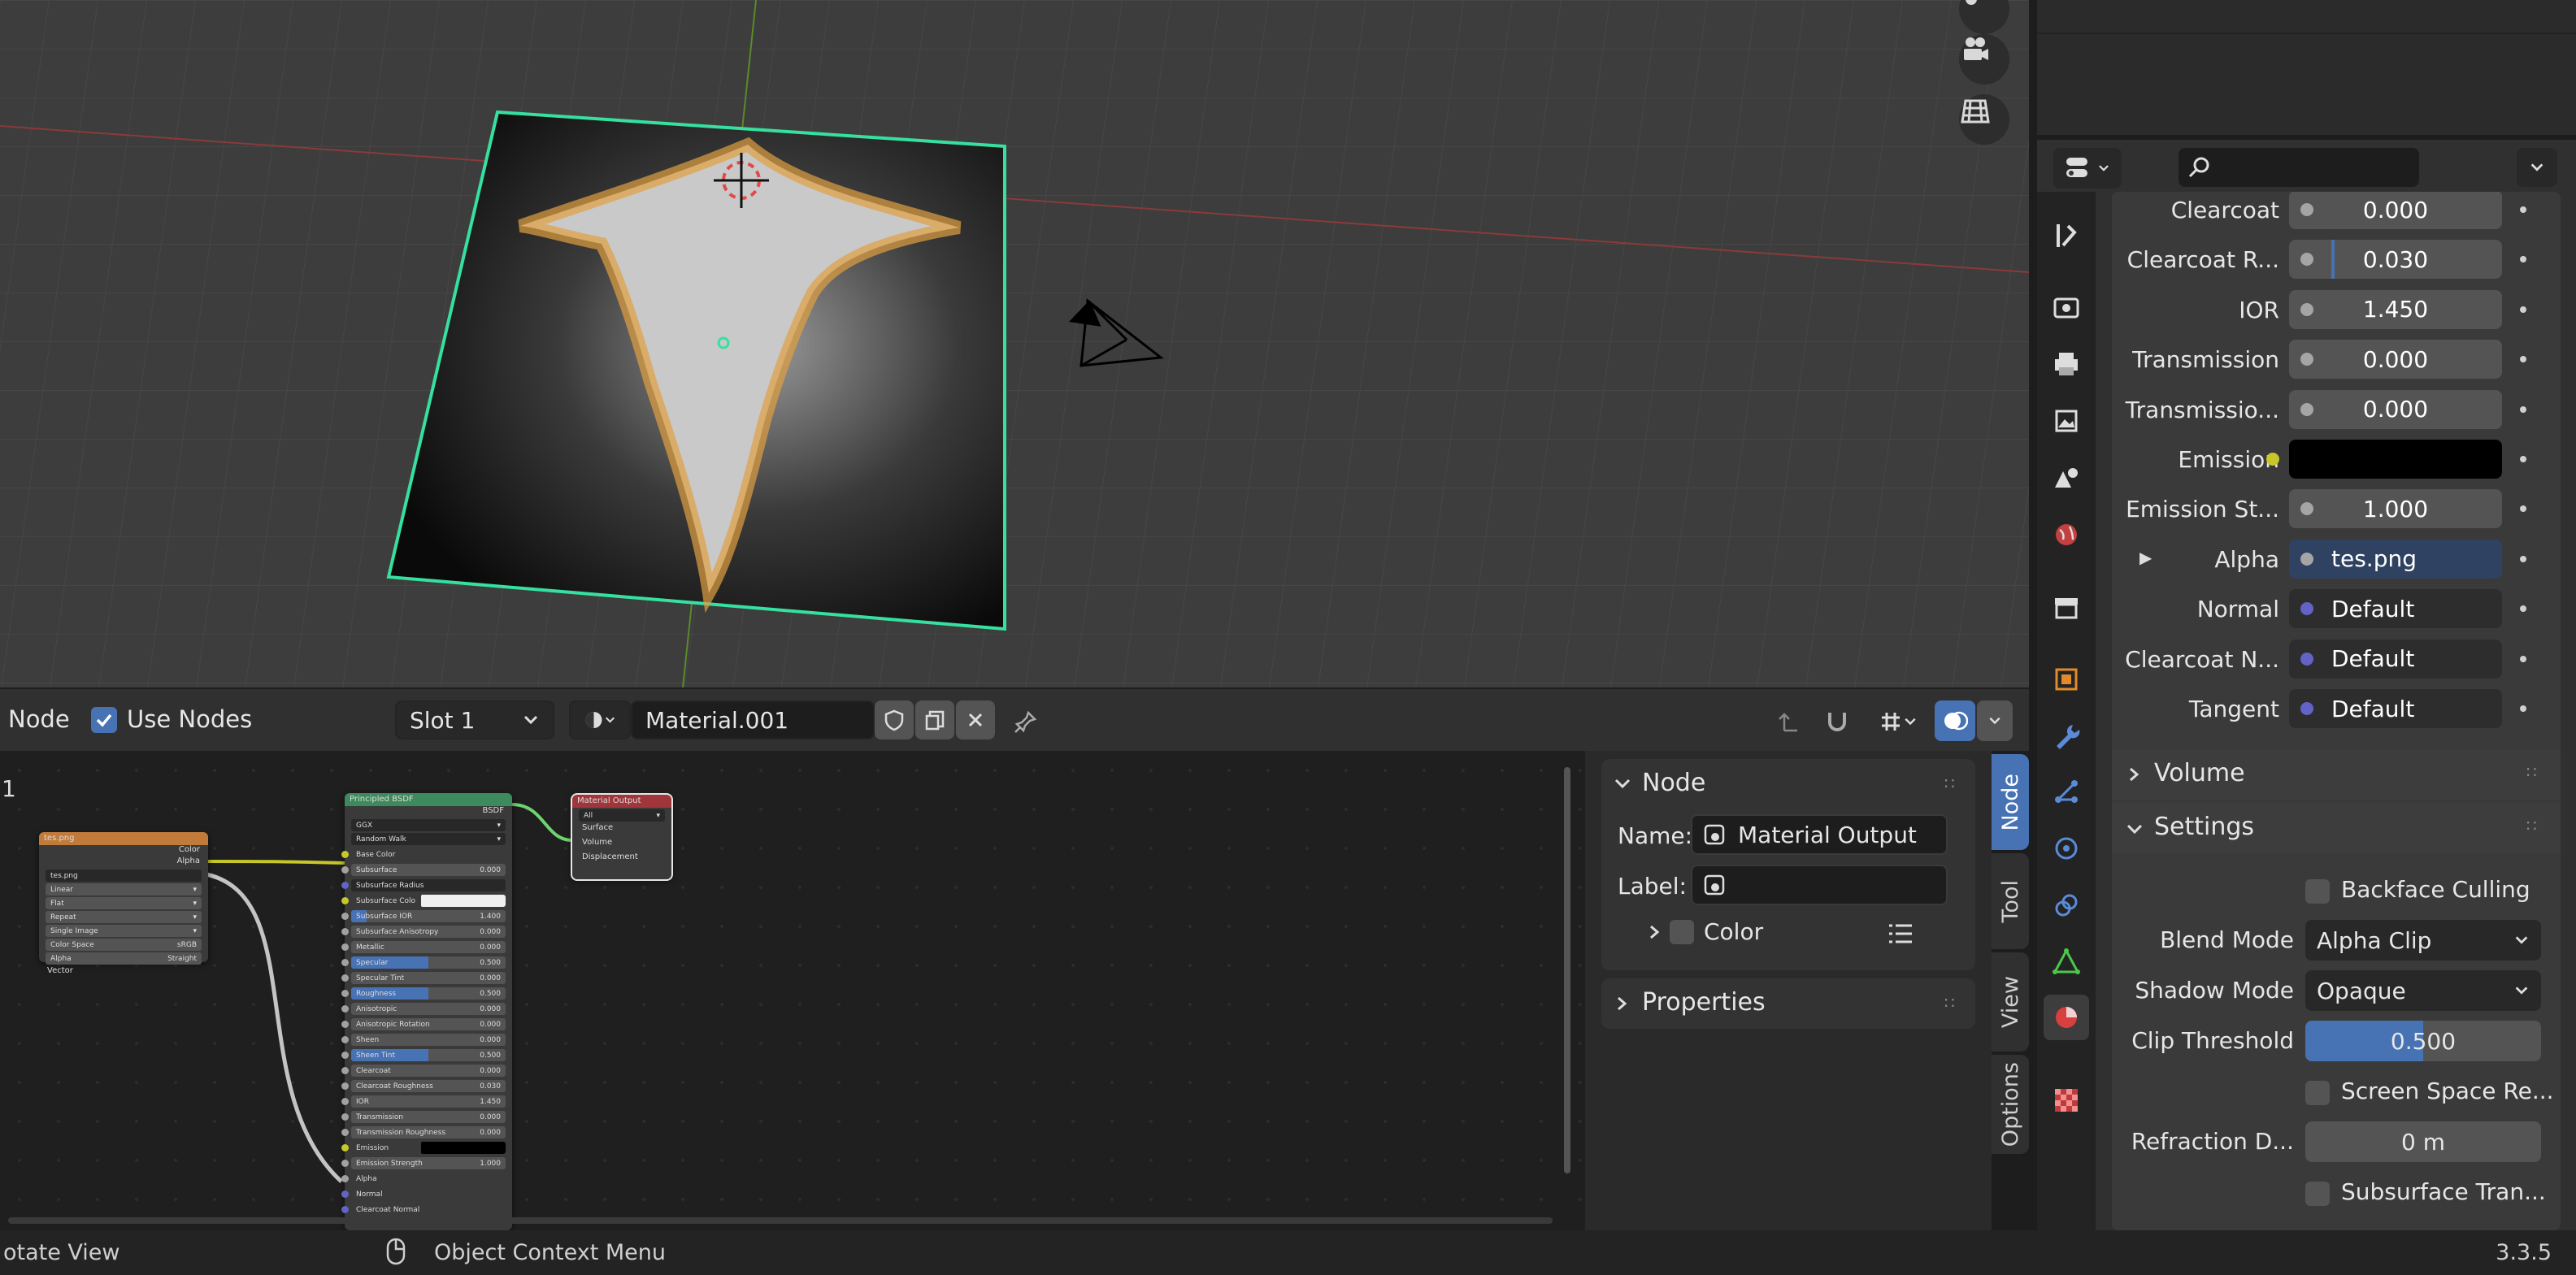  Describe the element at coordinates (975, 719) in the screenshot. I see `unlink-material-button` at that location.